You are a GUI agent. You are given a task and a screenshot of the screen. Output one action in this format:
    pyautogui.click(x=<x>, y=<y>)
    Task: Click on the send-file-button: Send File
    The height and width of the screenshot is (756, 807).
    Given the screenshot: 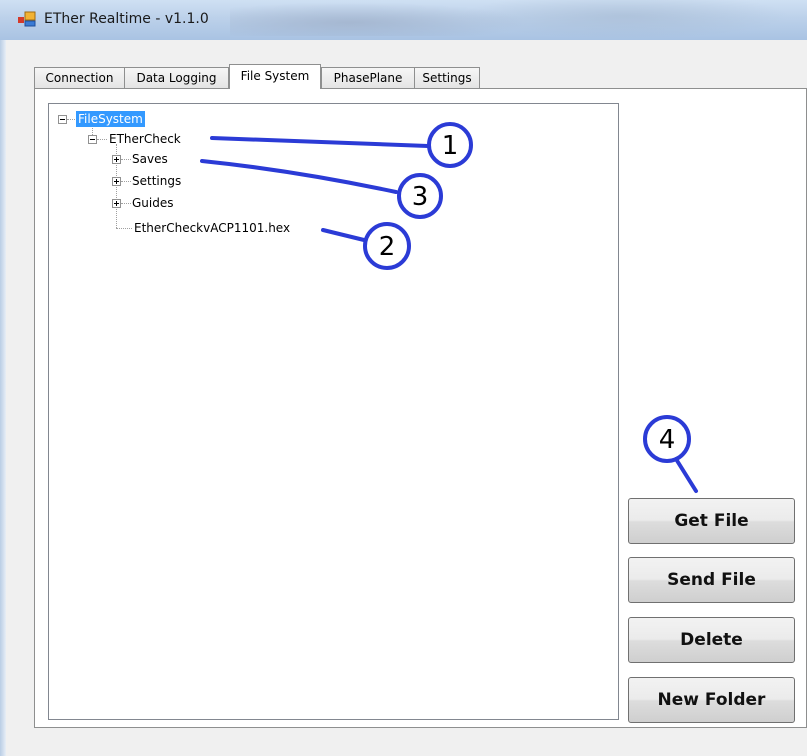 What is the action you would take?
    pyautogui.click(x=711, y=580)
    